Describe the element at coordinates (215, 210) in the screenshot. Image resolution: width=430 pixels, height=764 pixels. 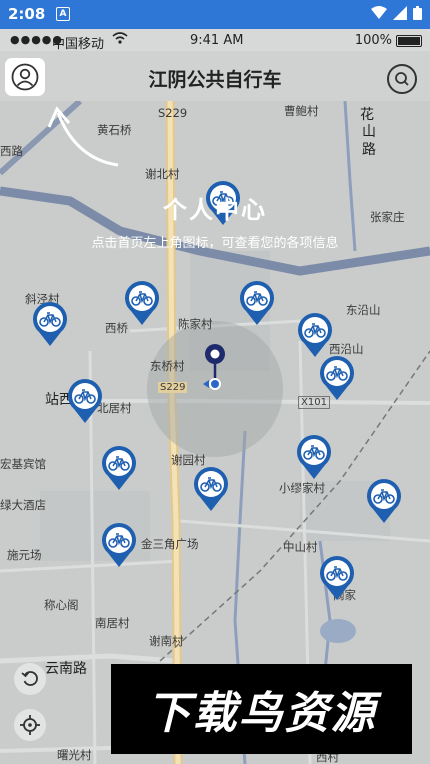
I see `hint-title: 个人中心` at that location.